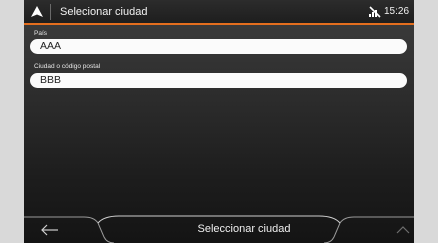 This screenshot has width=438, height=243. I want to click on arrow-left-icon, so click(49, 230).